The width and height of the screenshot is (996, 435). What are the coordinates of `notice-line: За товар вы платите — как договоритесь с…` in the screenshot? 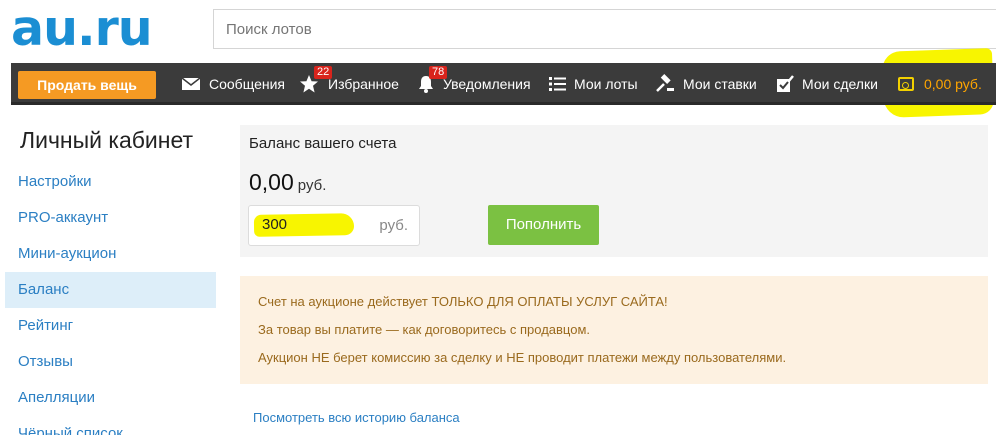 It's located at (424, 329).